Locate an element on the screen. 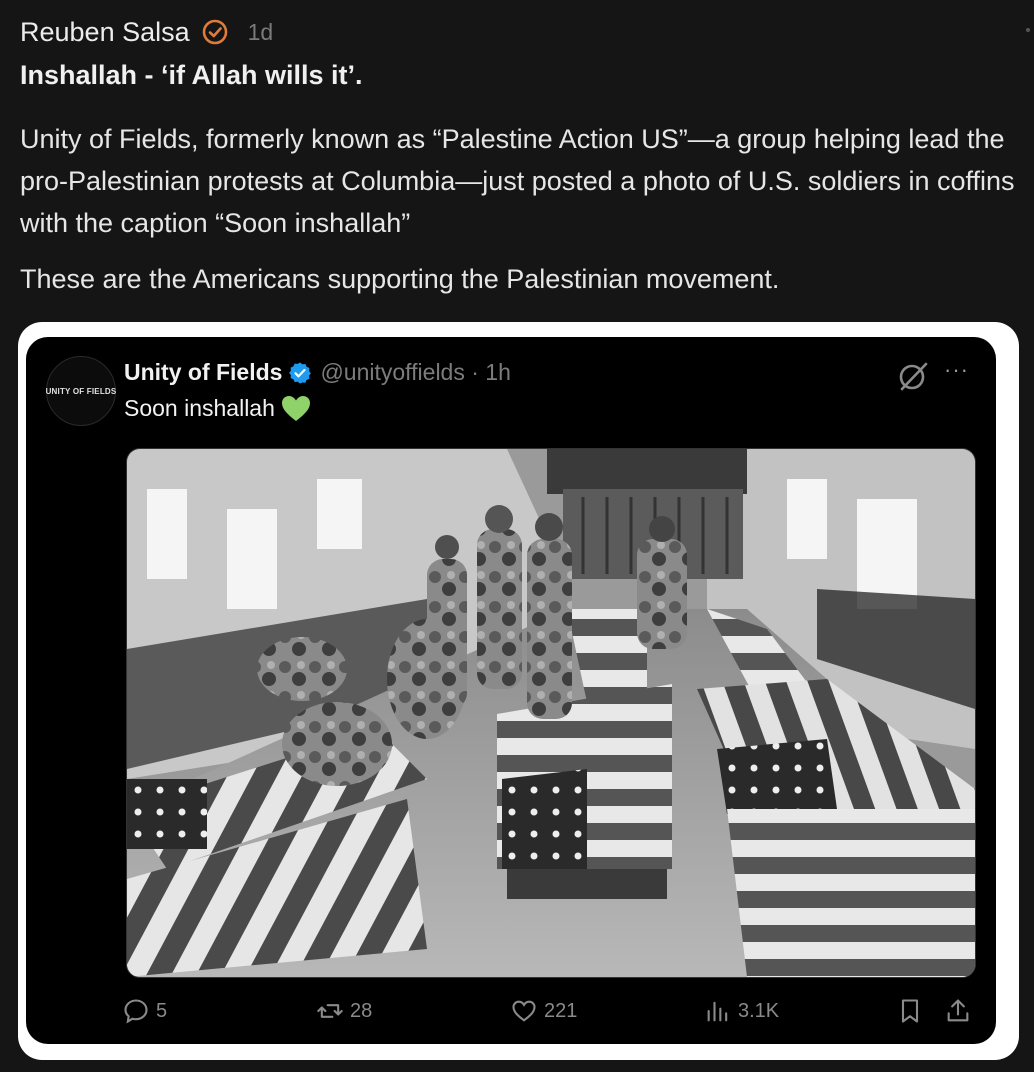 This screenshot has height=1072, width=1034. views-button: 3.1K is located at coordinates (741, 1011).